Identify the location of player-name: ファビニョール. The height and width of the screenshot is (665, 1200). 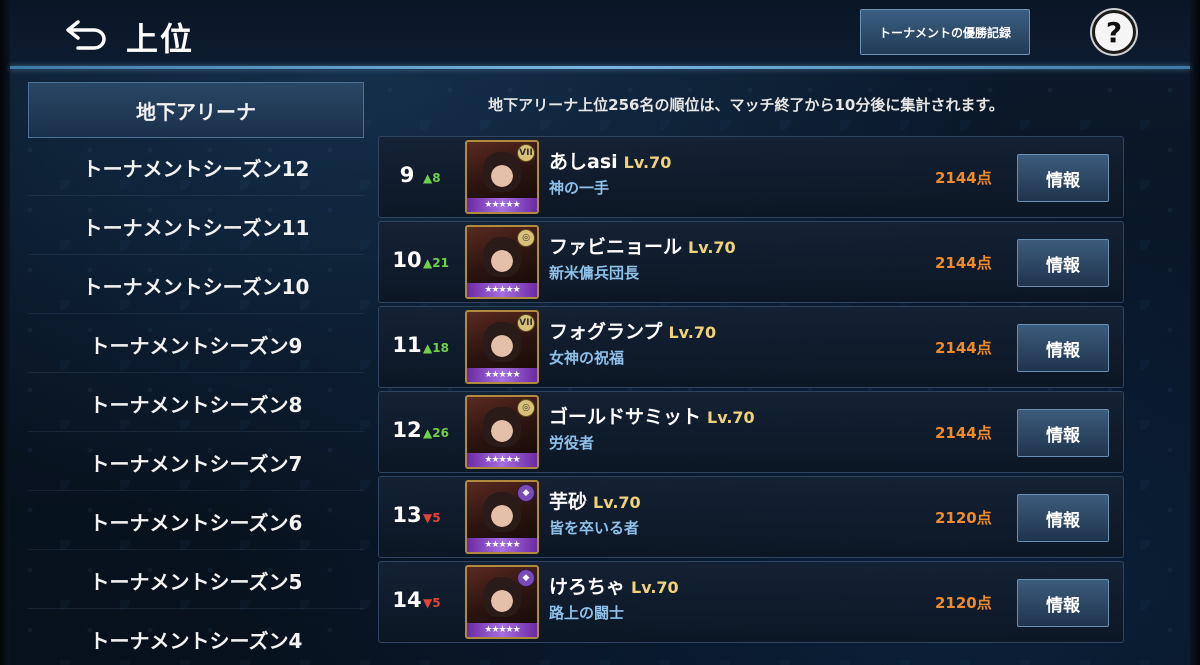
(616, 247).